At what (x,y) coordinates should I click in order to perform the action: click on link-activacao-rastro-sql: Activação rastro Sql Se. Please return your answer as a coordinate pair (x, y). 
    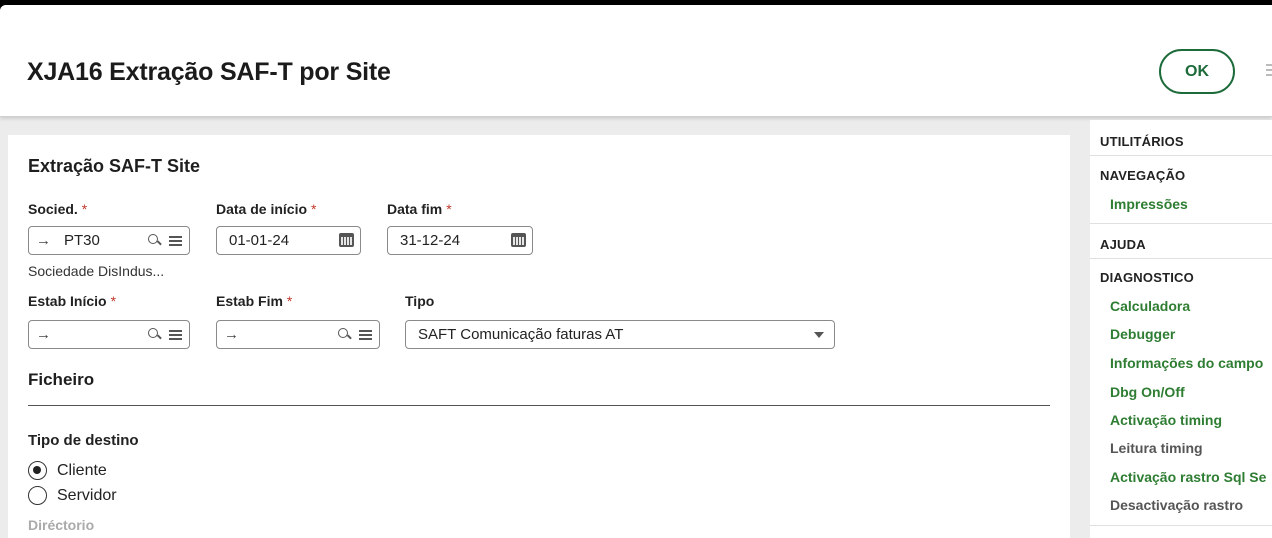
    Looking at the image, I should click on (1188, 477).